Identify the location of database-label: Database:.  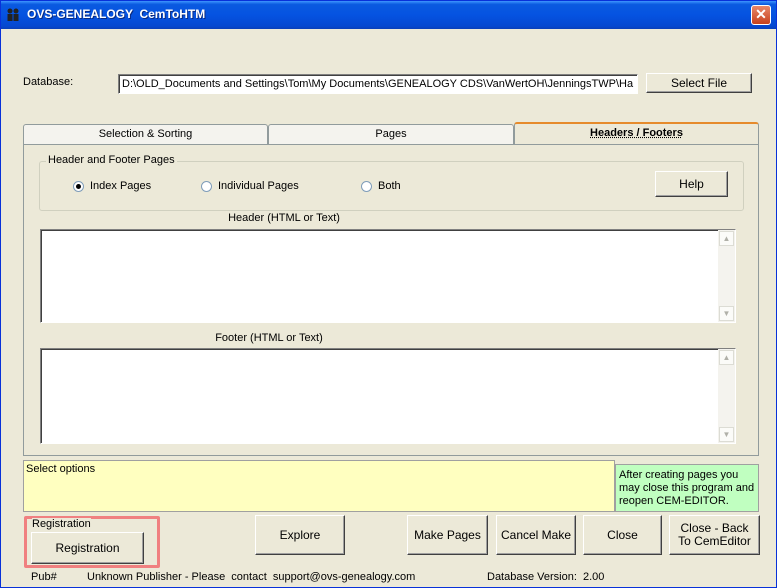
(48, 82).